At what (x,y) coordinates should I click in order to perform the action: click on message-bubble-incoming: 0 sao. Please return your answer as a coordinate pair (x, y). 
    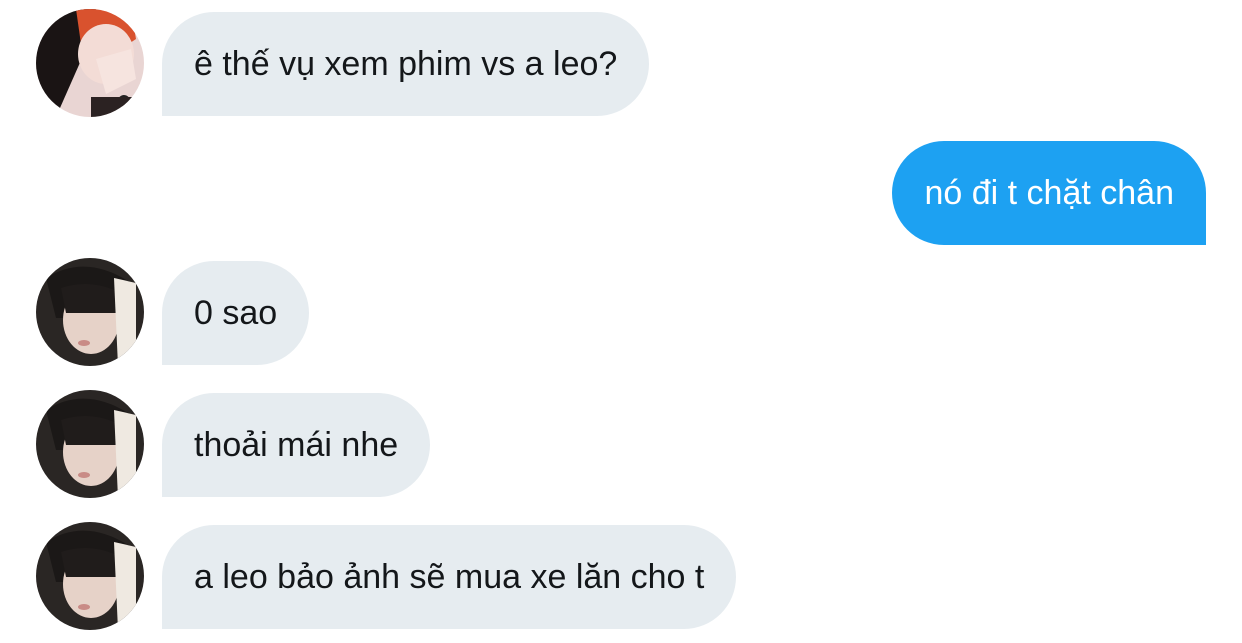
    Looking at the image, I should click on (236, 313).